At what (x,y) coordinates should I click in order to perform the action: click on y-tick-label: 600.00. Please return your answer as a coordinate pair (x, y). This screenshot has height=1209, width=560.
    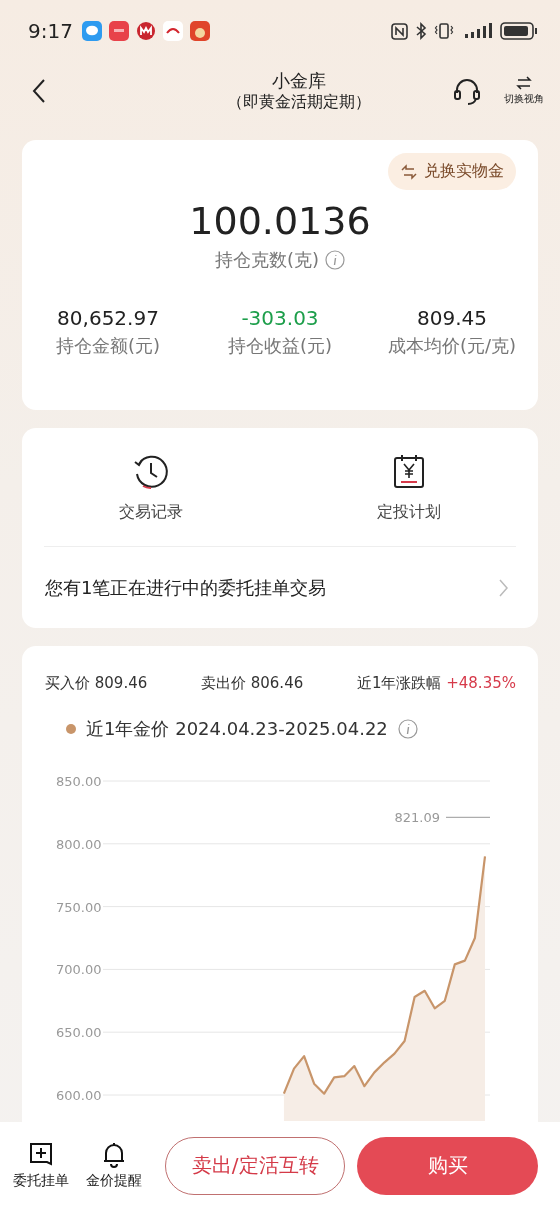
    Looking at the image, I should click on (79, 1095).